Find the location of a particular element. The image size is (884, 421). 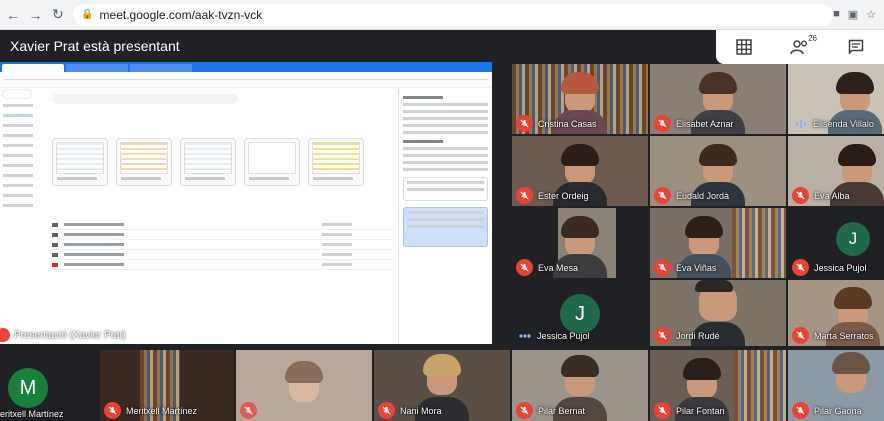

shared-calendar-card-highlight is located at coordinates (445, 227).